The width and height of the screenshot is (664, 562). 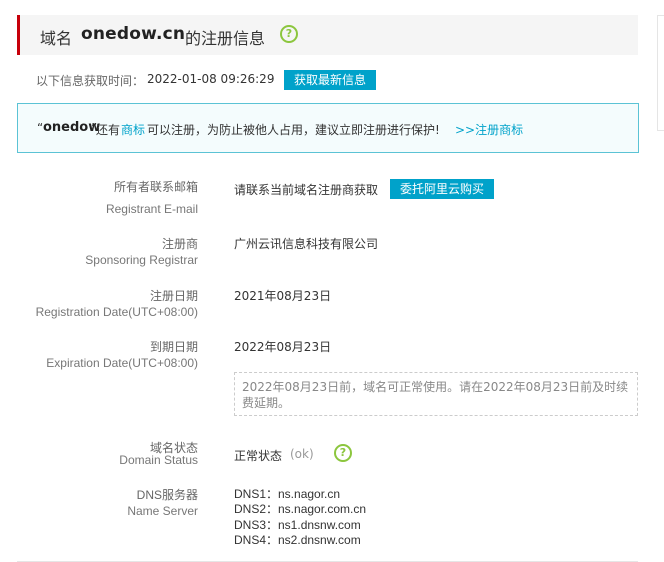 What do you see at coordinates (300, 509) in the screenshot?
I see `dns-server-2: DNS2：ns.nagor.com.cn` at bounding box center [300, 509].